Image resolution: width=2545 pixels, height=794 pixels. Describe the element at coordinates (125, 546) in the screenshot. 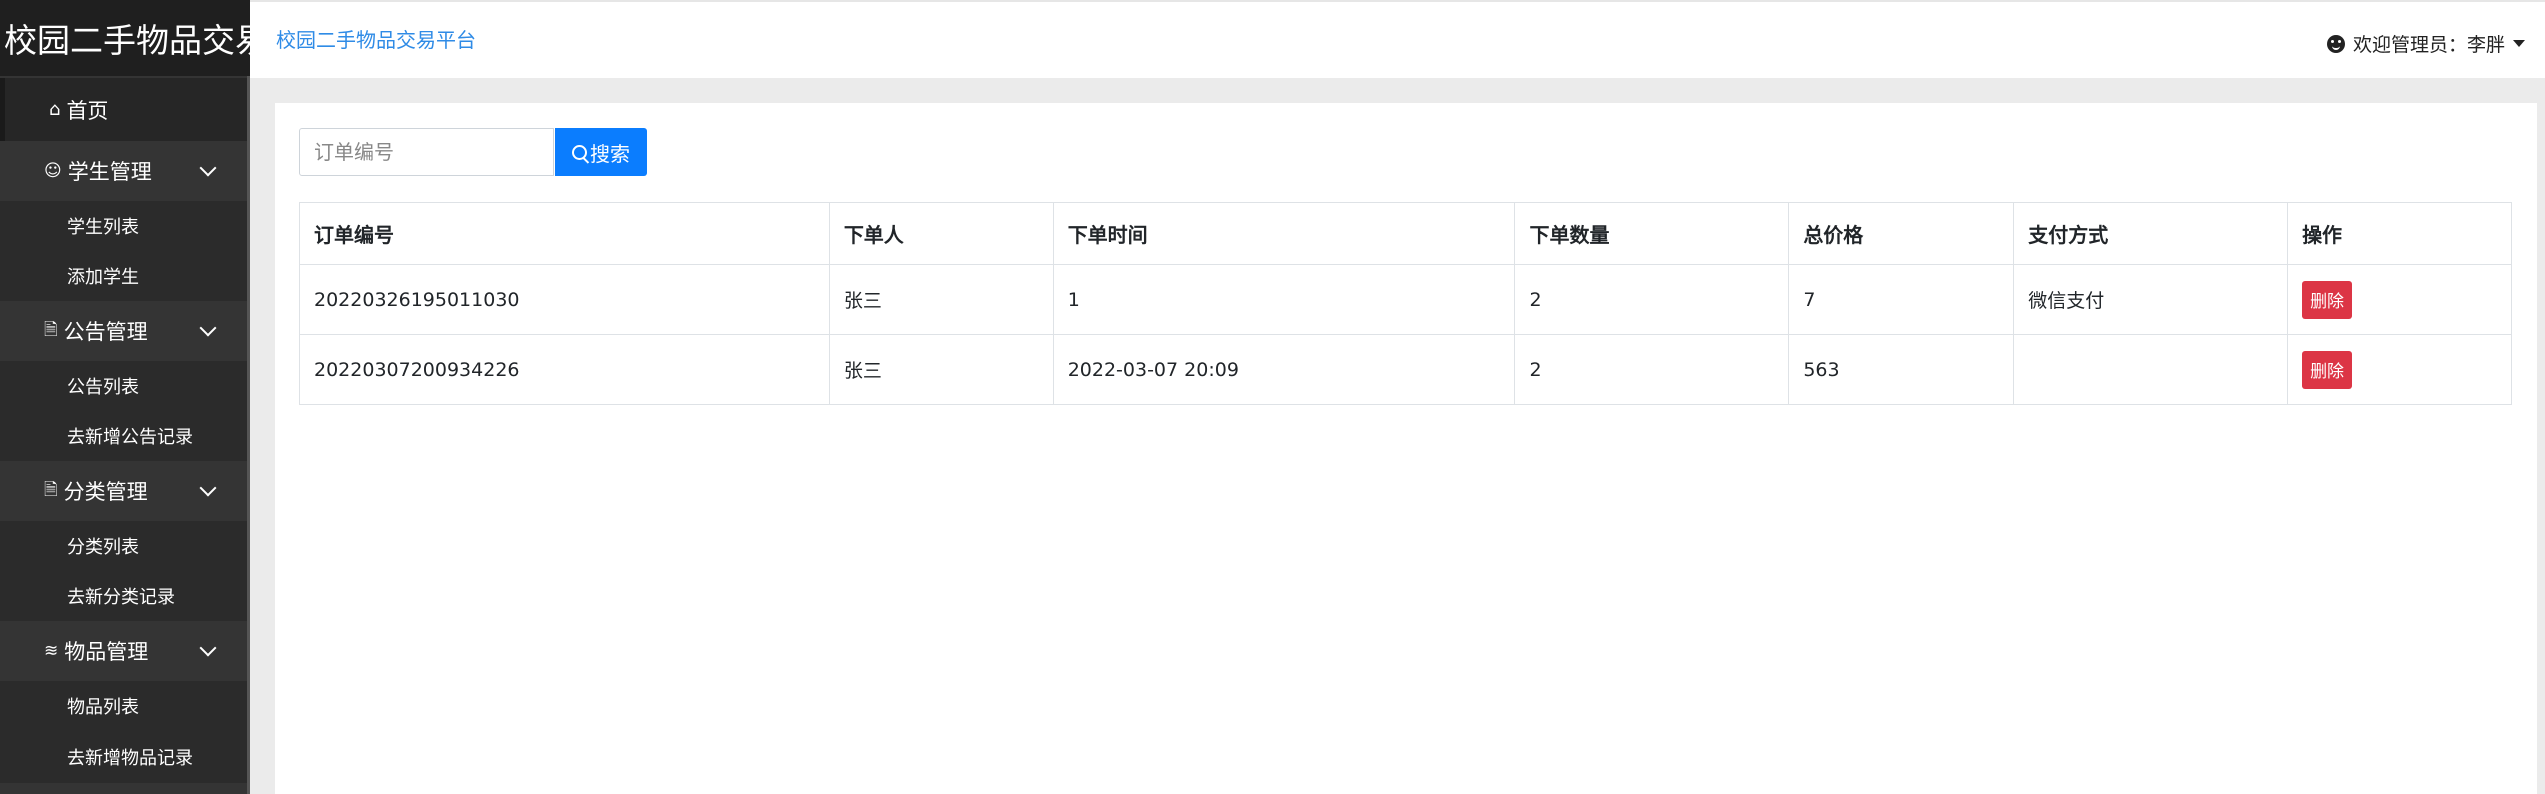

I see `sidebar-item-category-list: 分类列表` at that location.